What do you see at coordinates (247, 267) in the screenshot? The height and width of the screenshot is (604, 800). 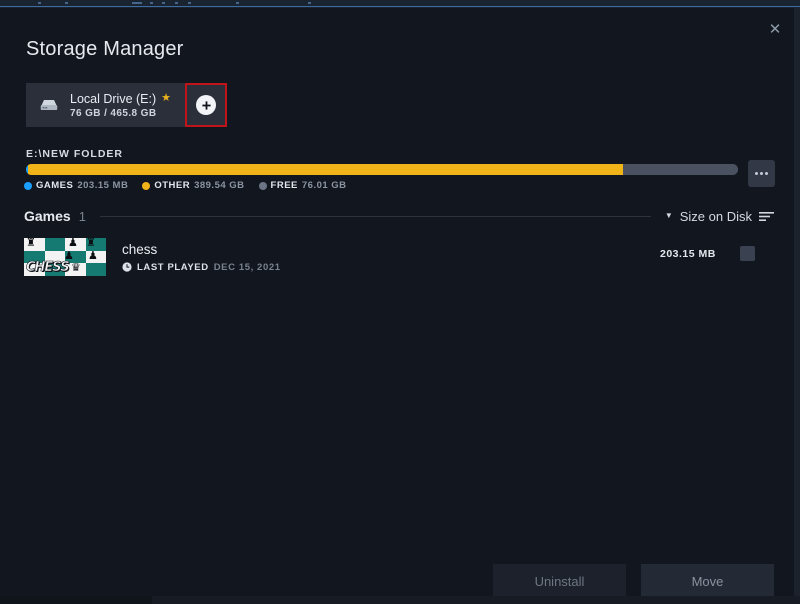 I see `game-meta-value: DEC 15, 2021` at bounding box center [247, 267].